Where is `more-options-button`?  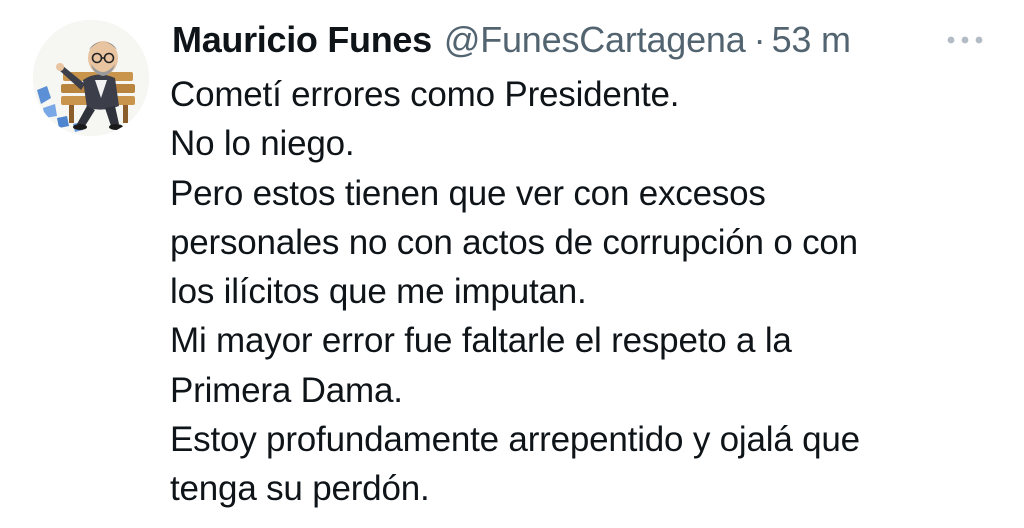
more-options-button is located at coordinates (965, 40).